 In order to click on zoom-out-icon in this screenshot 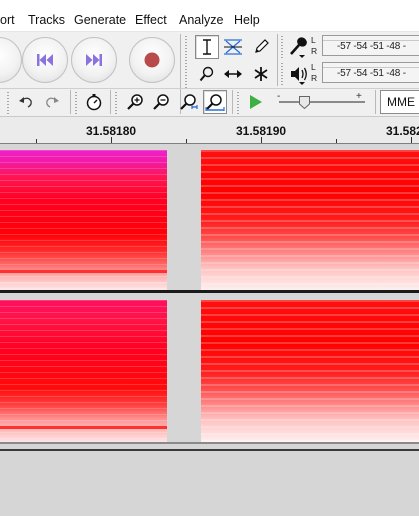, I will do `click(161, 102)`.